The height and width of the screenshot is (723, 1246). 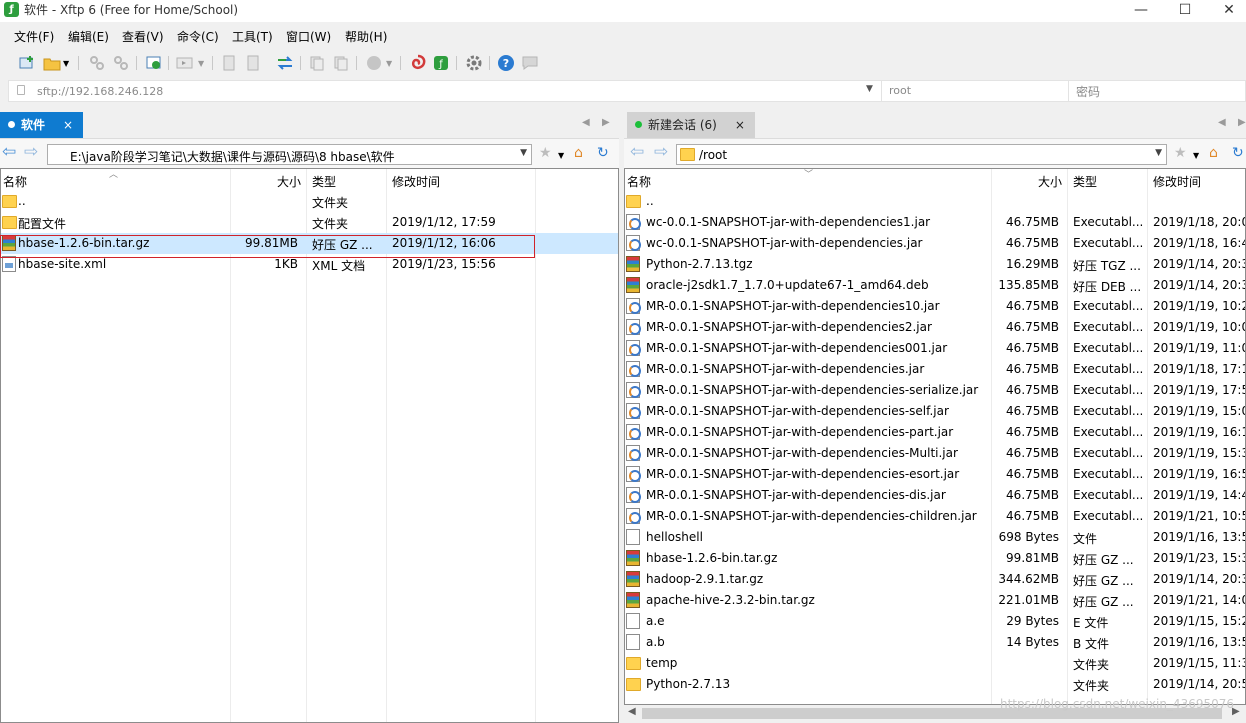 I want to click on menu-tools: 工具(T), so click(x=252, y=36).